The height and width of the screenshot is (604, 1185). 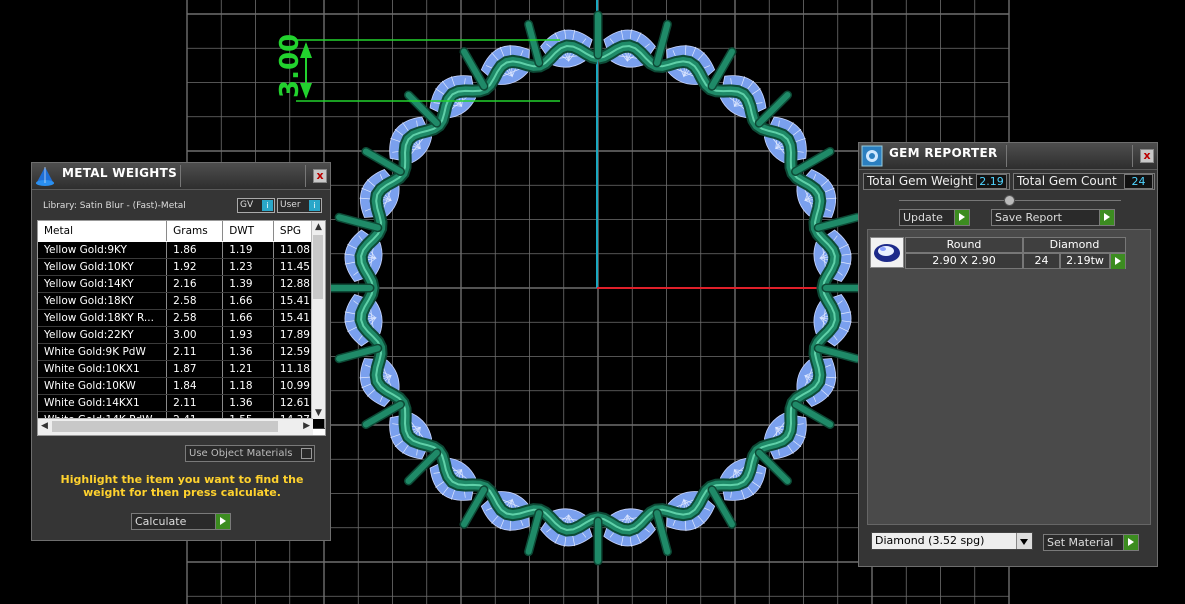 What do you see at coordinates (195, 386) in the screenshot?
I see `table-cell: 1.84` at bounding box center [195, 386].